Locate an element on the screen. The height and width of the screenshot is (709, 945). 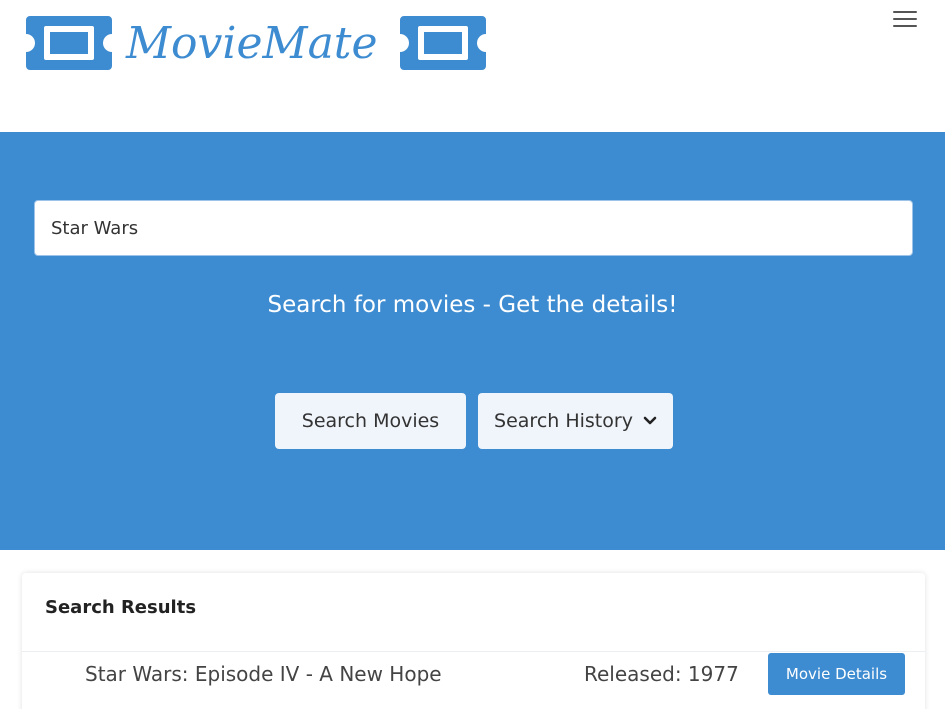
search-history-label: Search History is located at coordinates (563, 421).